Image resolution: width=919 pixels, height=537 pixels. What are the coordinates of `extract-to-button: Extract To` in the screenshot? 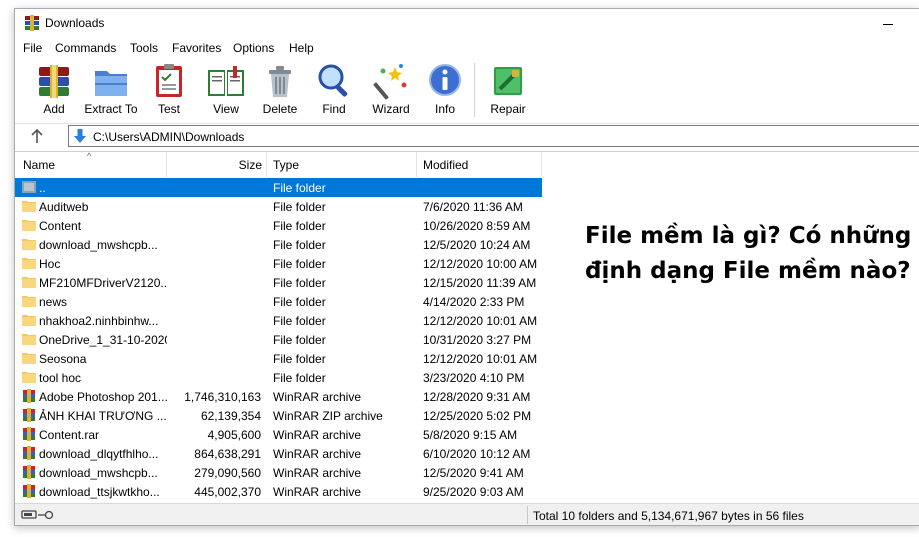 It's located at (111, 91).